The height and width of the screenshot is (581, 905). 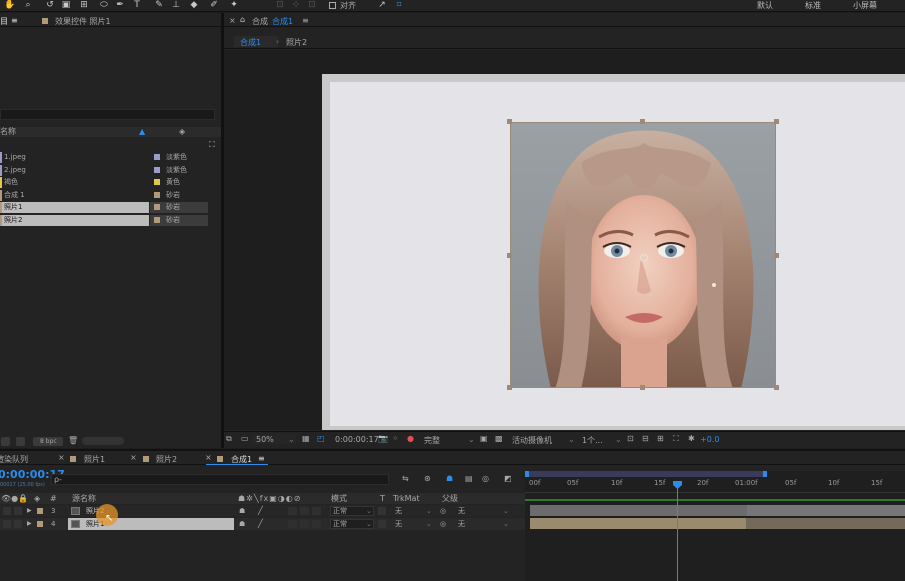 What do you see at coordinates (509, 255) in the screenshot?
I see `handle-ml` at bounding box center [509, 255].